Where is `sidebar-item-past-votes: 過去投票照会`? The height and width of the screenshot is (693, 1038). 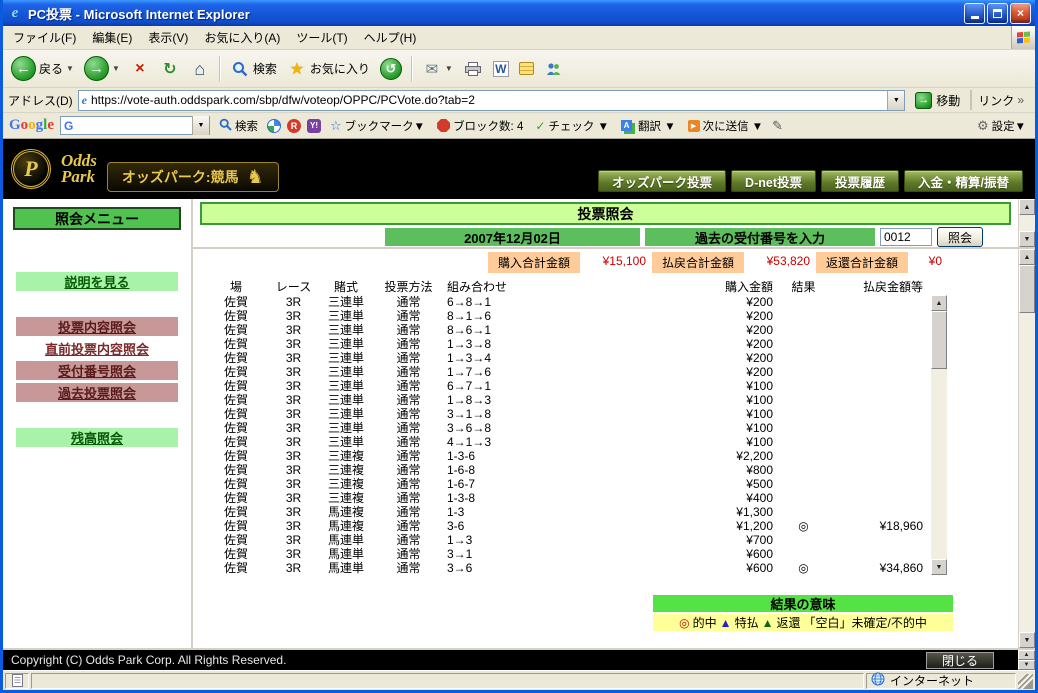 sidebar-item-past-votes: 過去投票照会 is located at coordinates (97, 392).